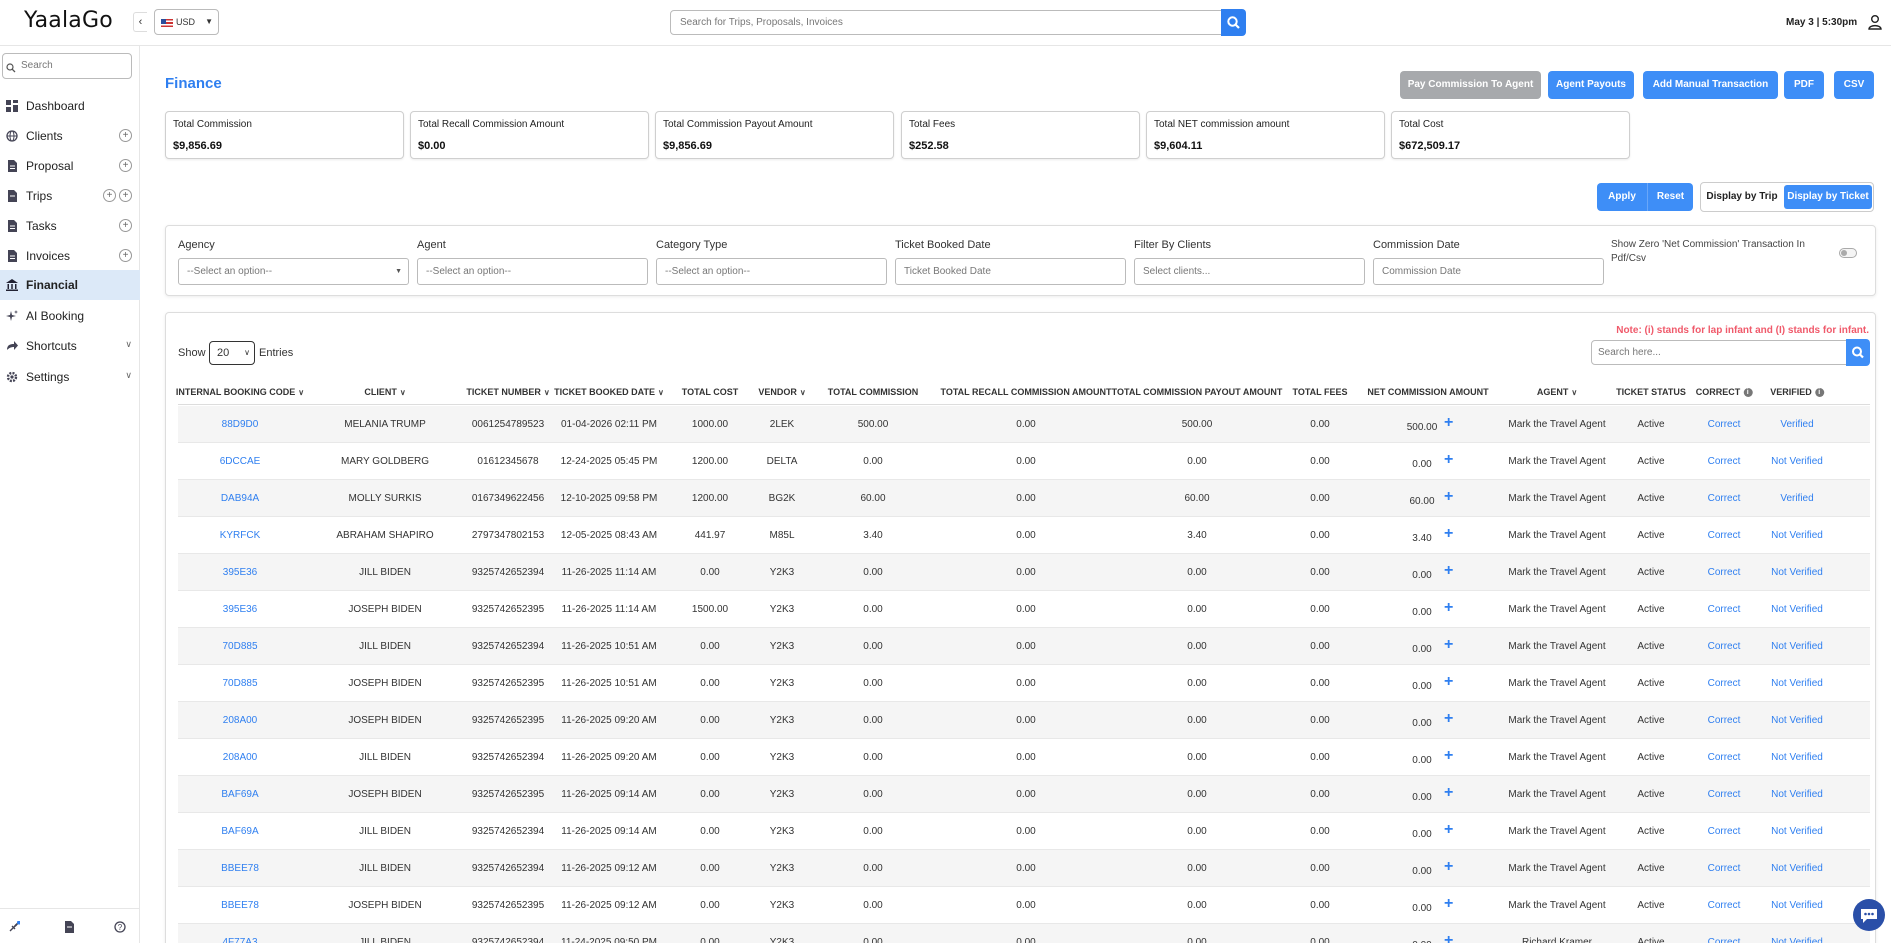  What do you see at coordinates (1622, 197) in the screenshot?
I see `apply-button: Apply` at bounding box center [1622, 197].